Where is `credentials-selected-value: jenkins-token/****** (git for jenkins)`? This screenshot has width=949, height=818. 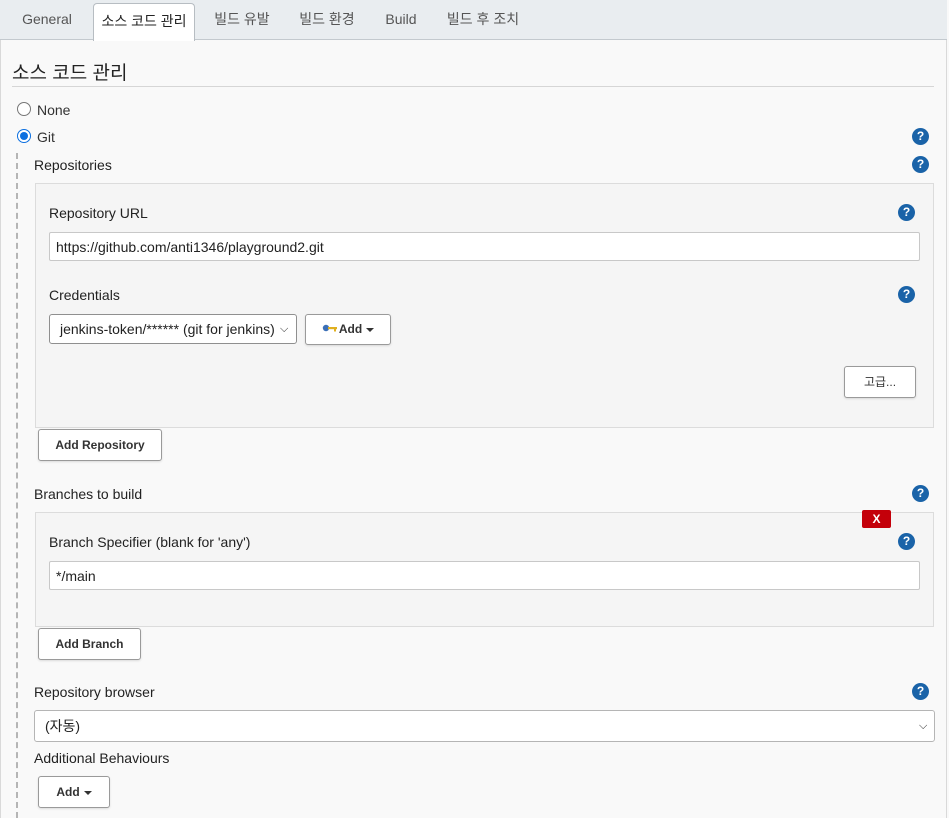 credentials-selected-value: jenkins-token/****** (git for jenkins) is located at coordinates (167, 329).